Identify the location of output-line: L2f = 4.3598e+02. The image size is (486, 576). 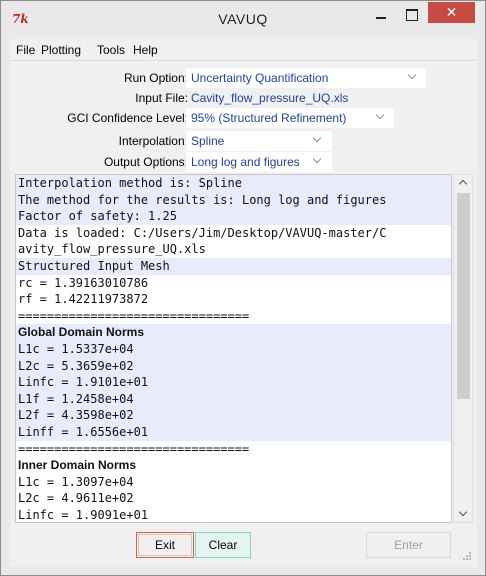
(233, 415).